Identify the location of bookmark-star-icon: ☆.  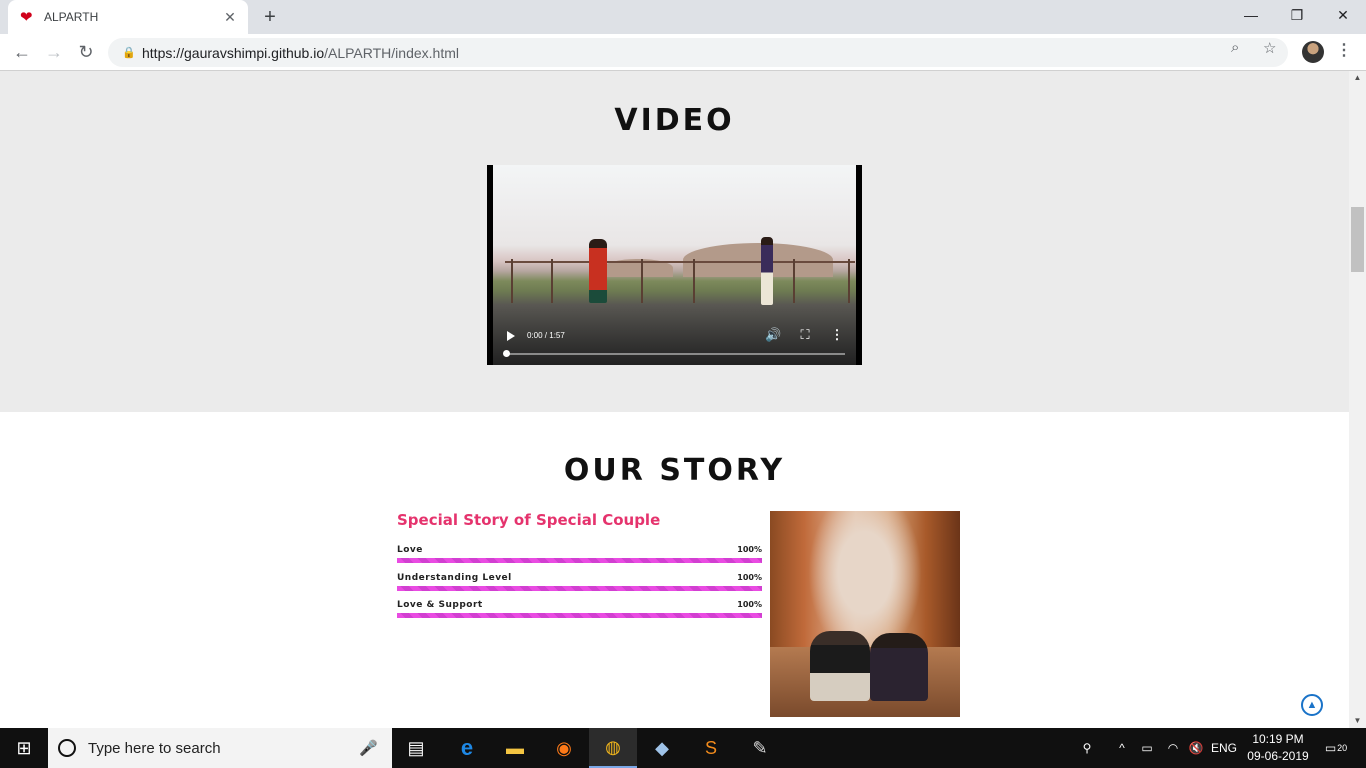
(1269, 48).